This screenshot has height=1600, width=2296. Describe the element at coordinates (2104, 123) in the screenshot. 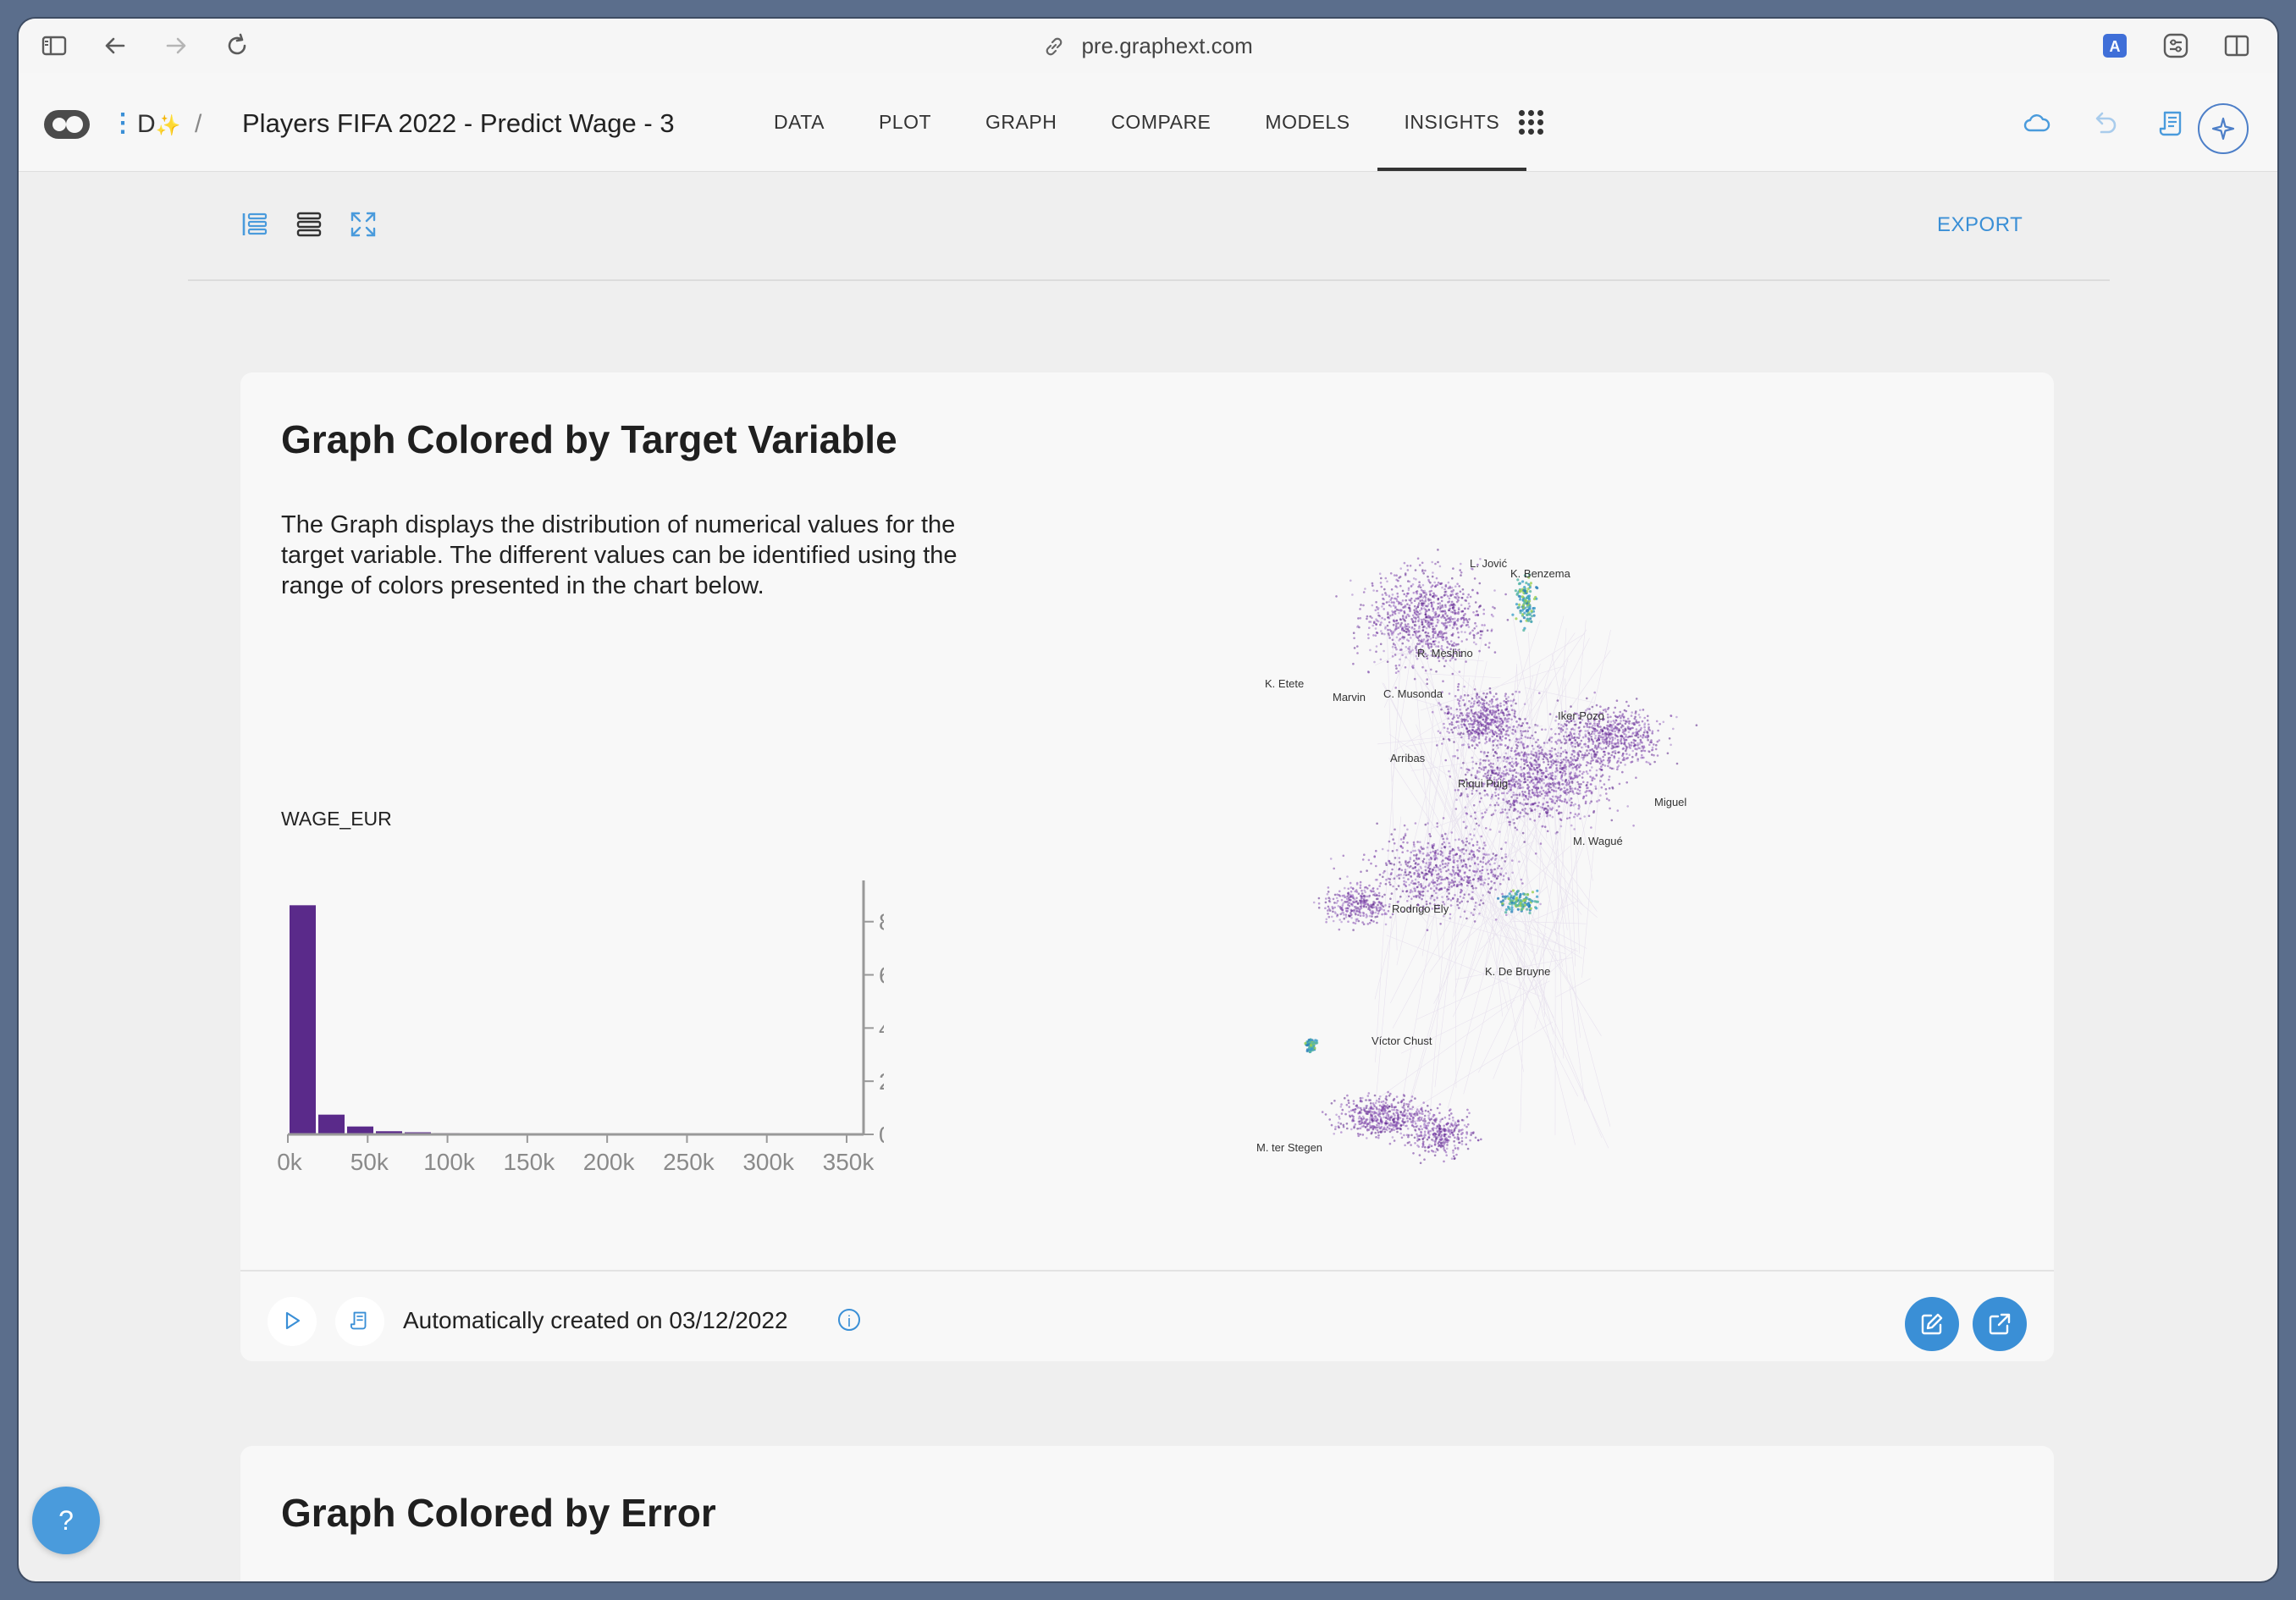

I see `undo-icon` at that location.